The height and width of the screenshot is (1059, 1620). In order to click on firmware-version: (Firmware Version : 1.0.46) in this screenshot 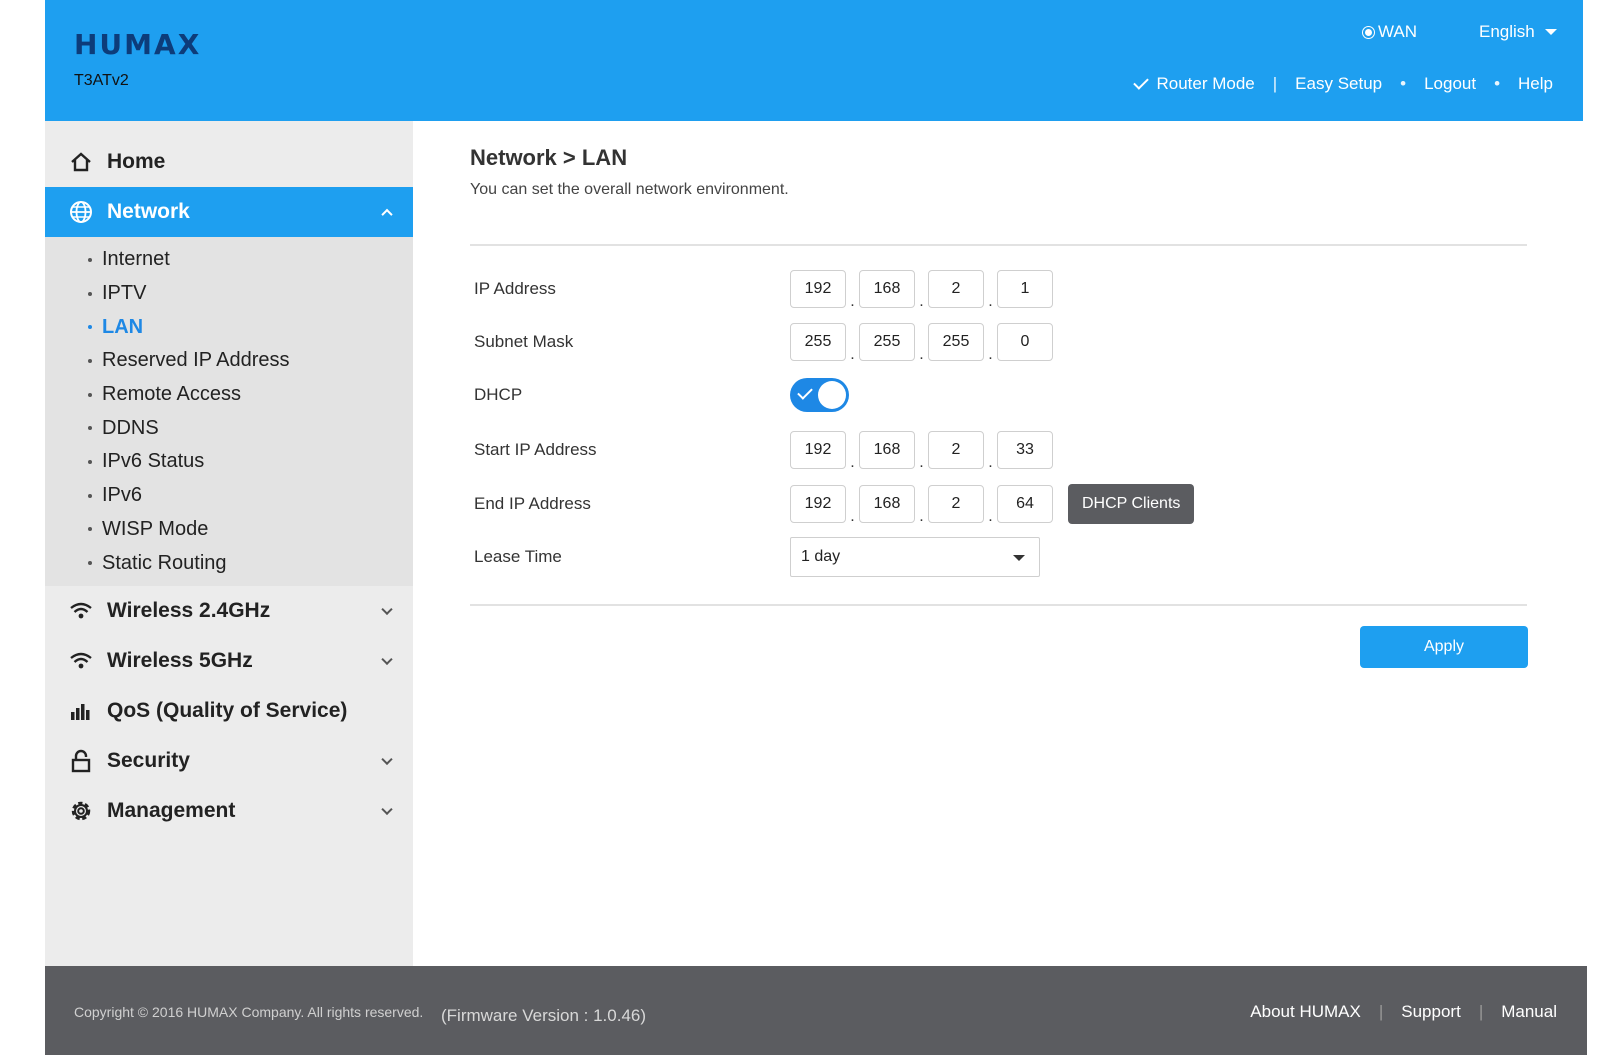, I will do `click(544, 1015)`.